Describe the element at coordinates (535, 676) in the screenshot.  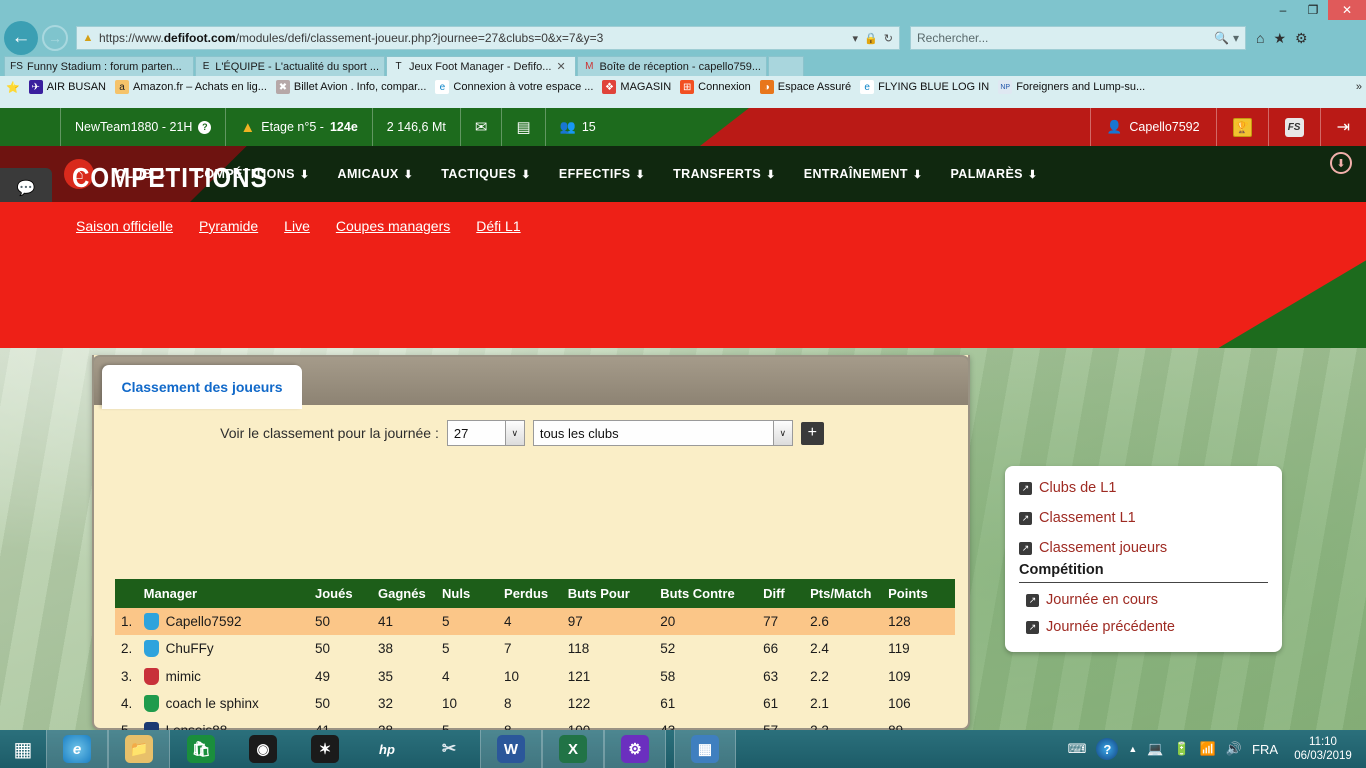
I see `table-row: 3. mimic 49 35 4 10 121 58 63 2.2 109` at that location.